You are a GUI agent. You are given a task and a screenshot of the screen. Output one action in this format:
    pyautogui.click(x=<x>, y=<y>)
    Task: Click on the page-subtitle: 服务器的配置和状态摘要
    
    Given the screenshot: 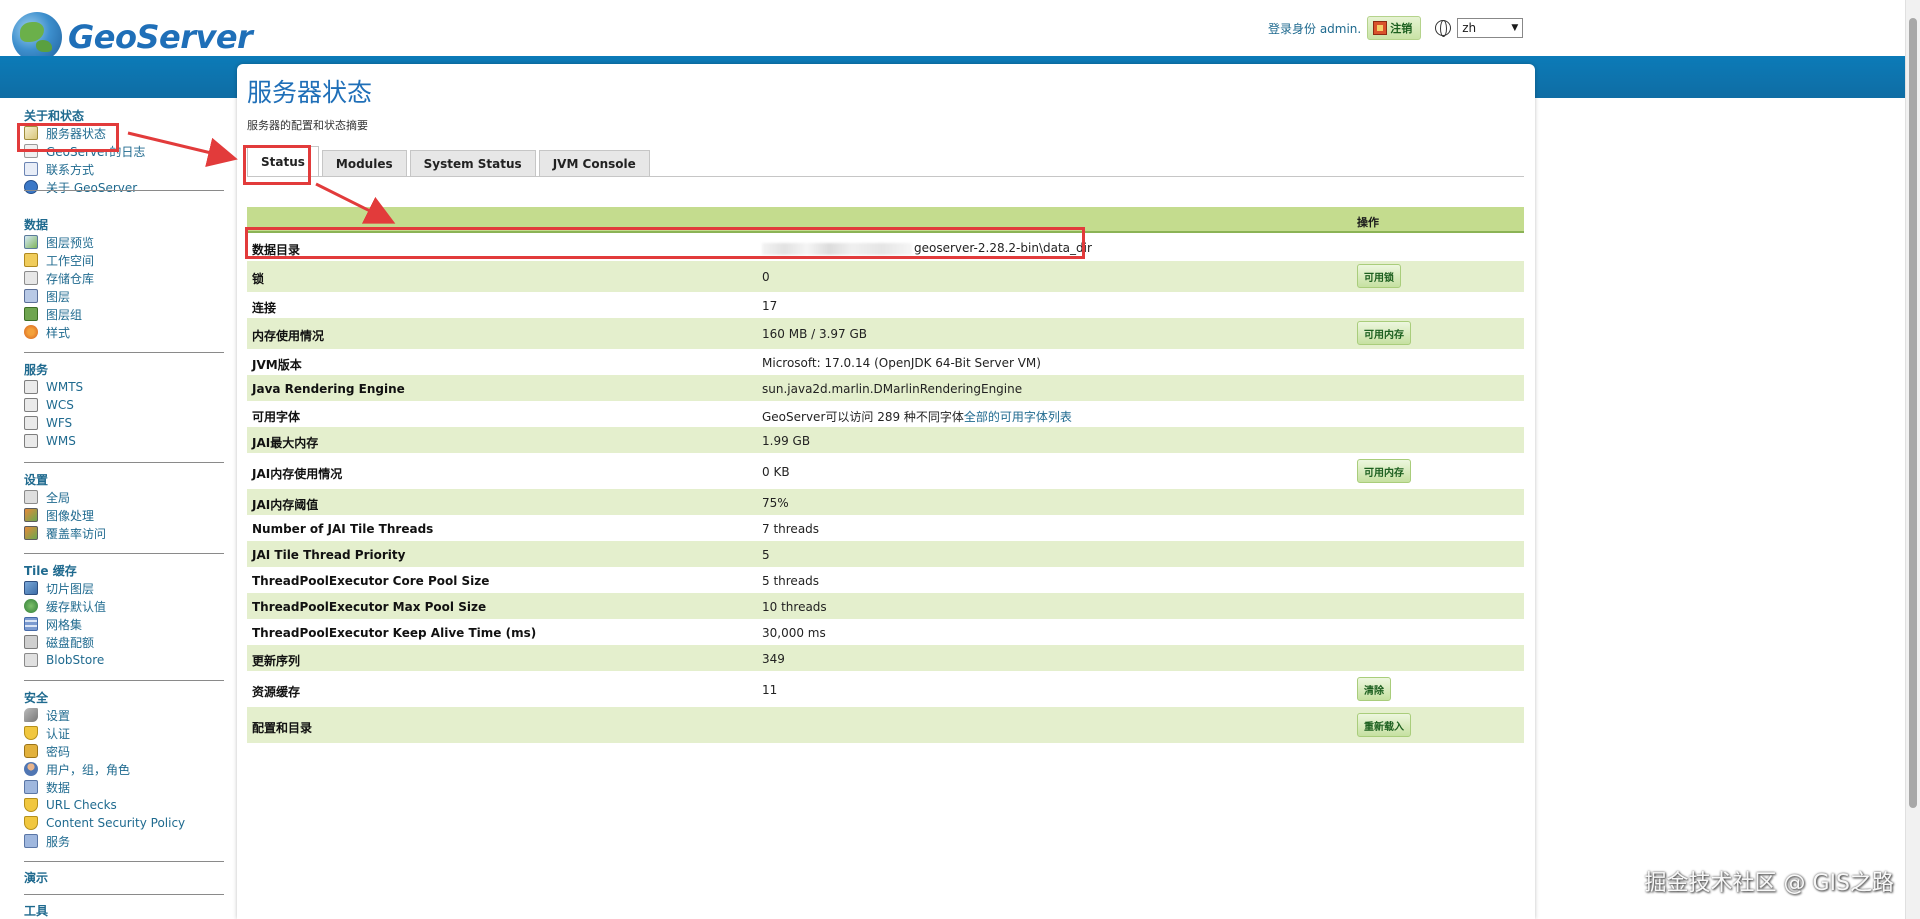 What is the action you would take?
    pyautogui.click(x=307, y=125)
    